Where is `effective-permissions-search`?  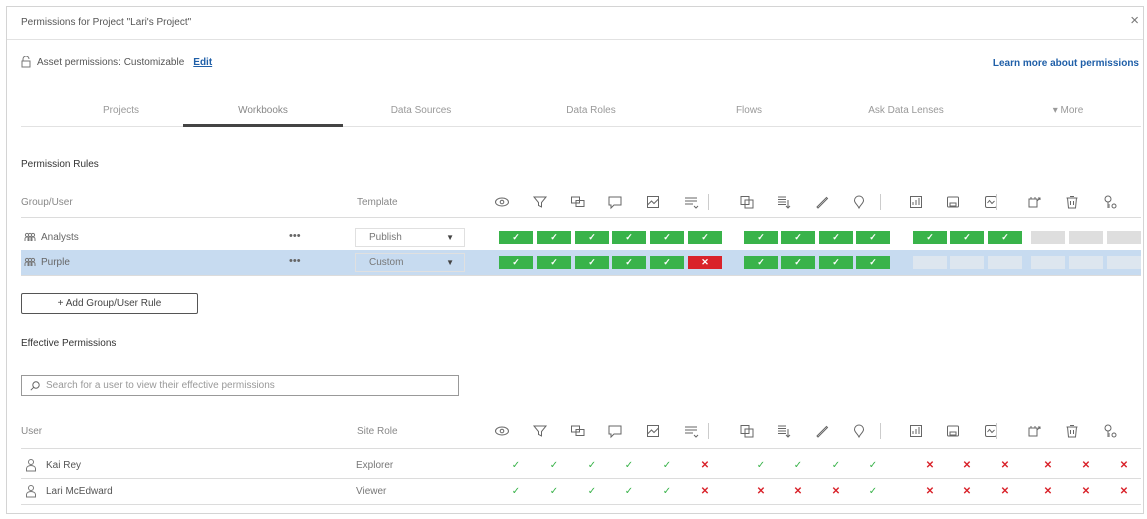 effective-permissions-search is located at coordinates (240, 385).